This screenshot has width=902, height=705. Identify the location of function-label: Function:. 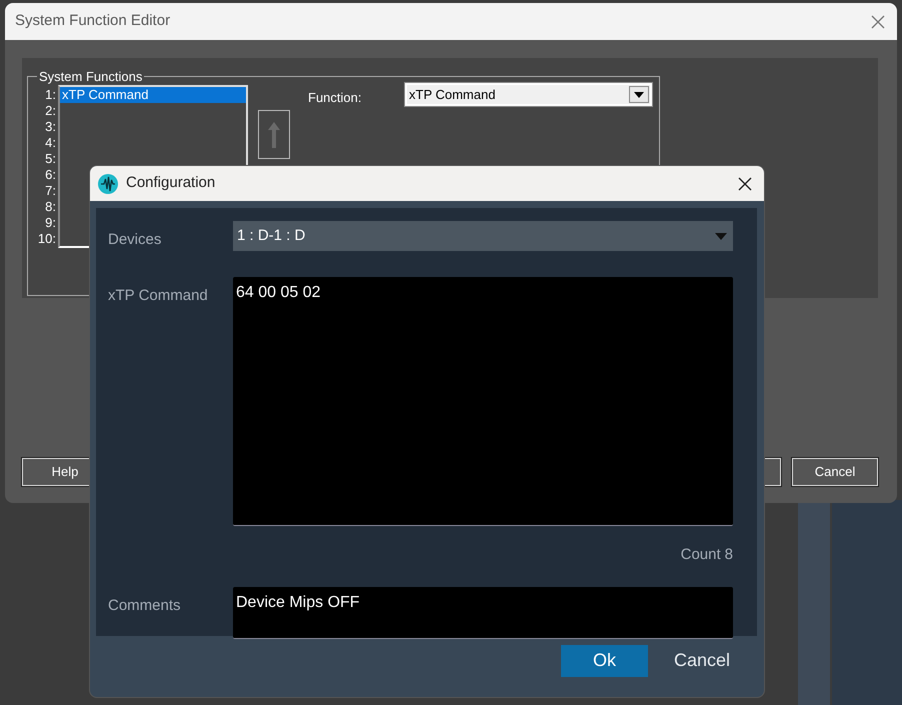
(335, 98).